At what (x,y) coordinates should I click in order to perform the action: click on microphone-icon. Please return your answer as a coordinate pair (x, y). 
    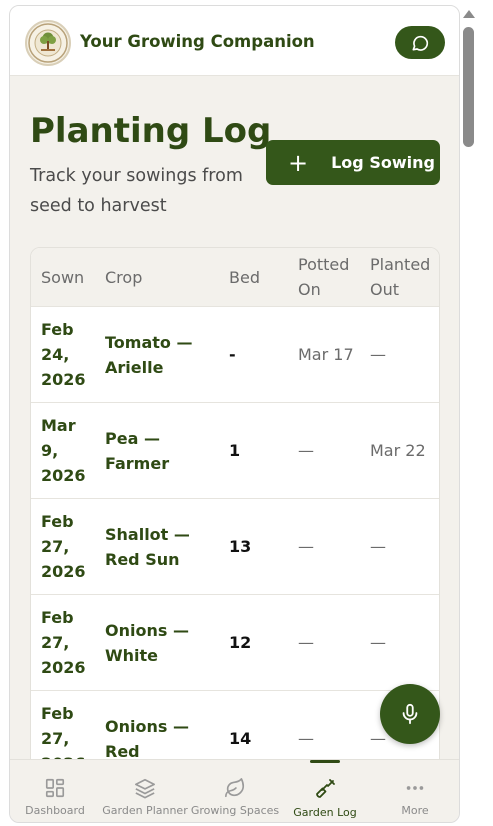
    Looking at the image, I should click on (410, 714).